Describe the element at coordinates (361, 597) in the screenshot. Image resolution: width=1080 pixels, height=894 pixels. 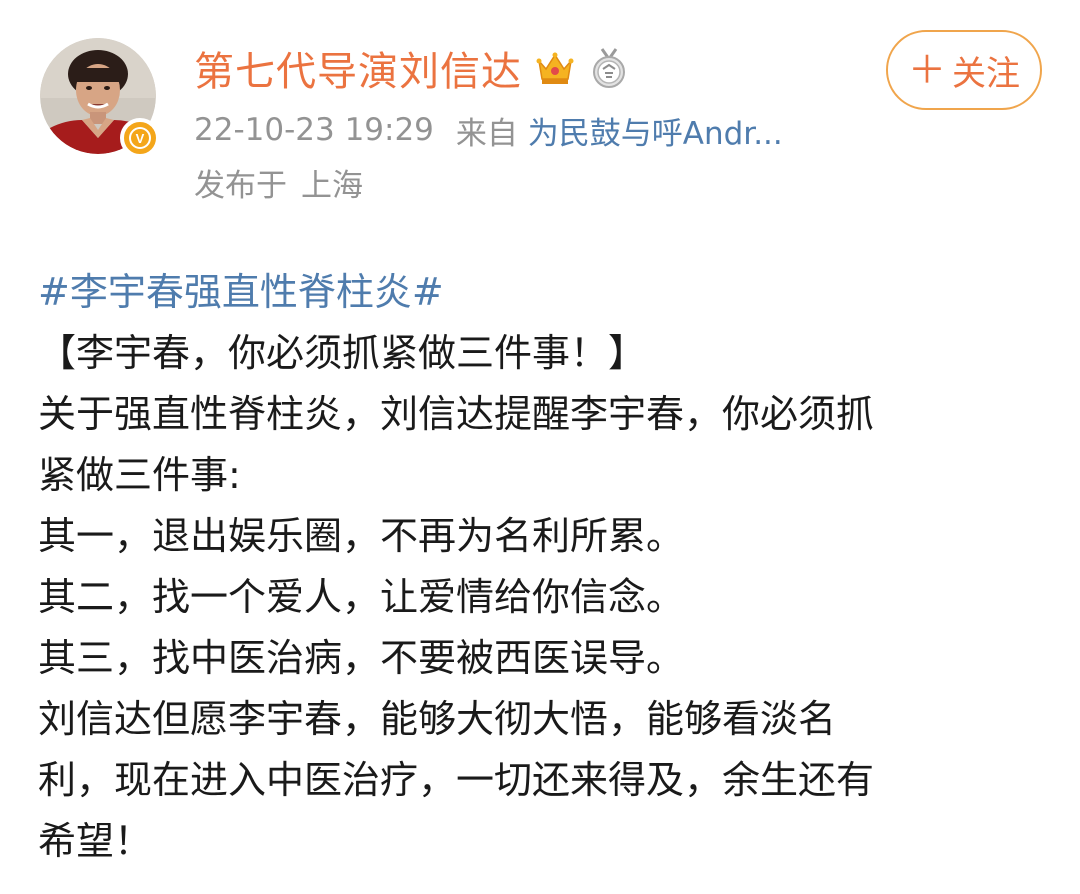
I see `post-line: 其二，找一个爱人，让爱情给你信念。` at that location.